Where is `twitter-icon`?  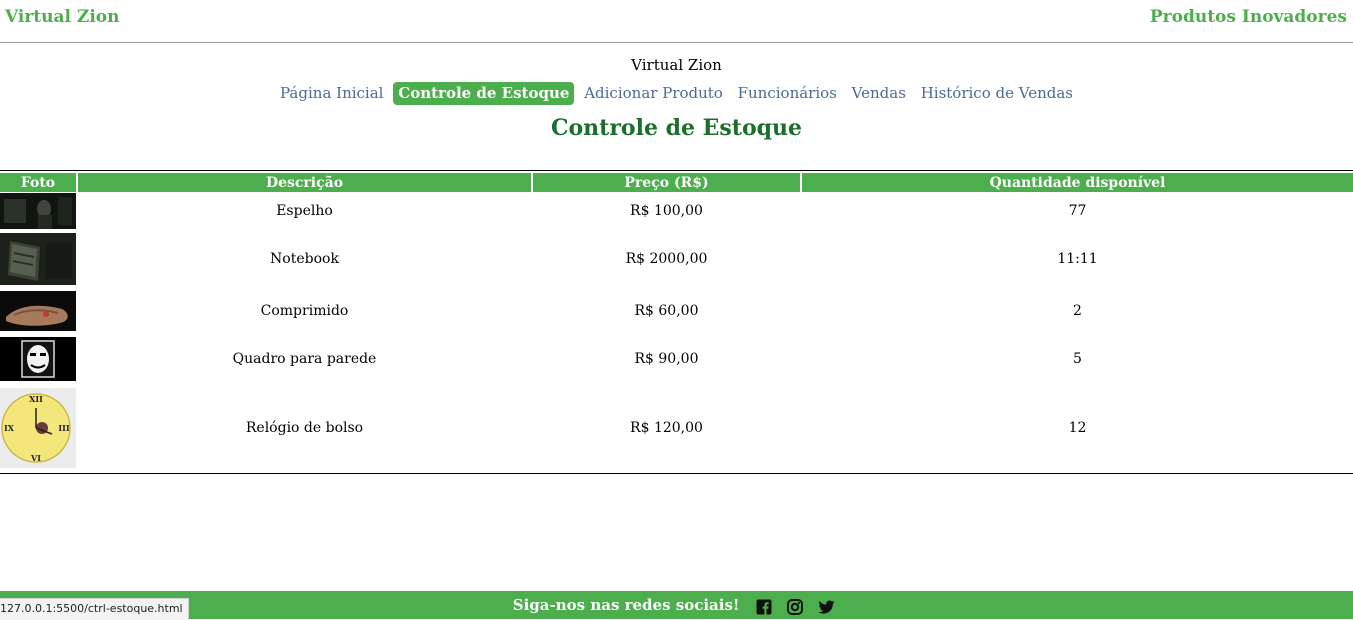 twitter-icon is located at coordinates (826, 607).